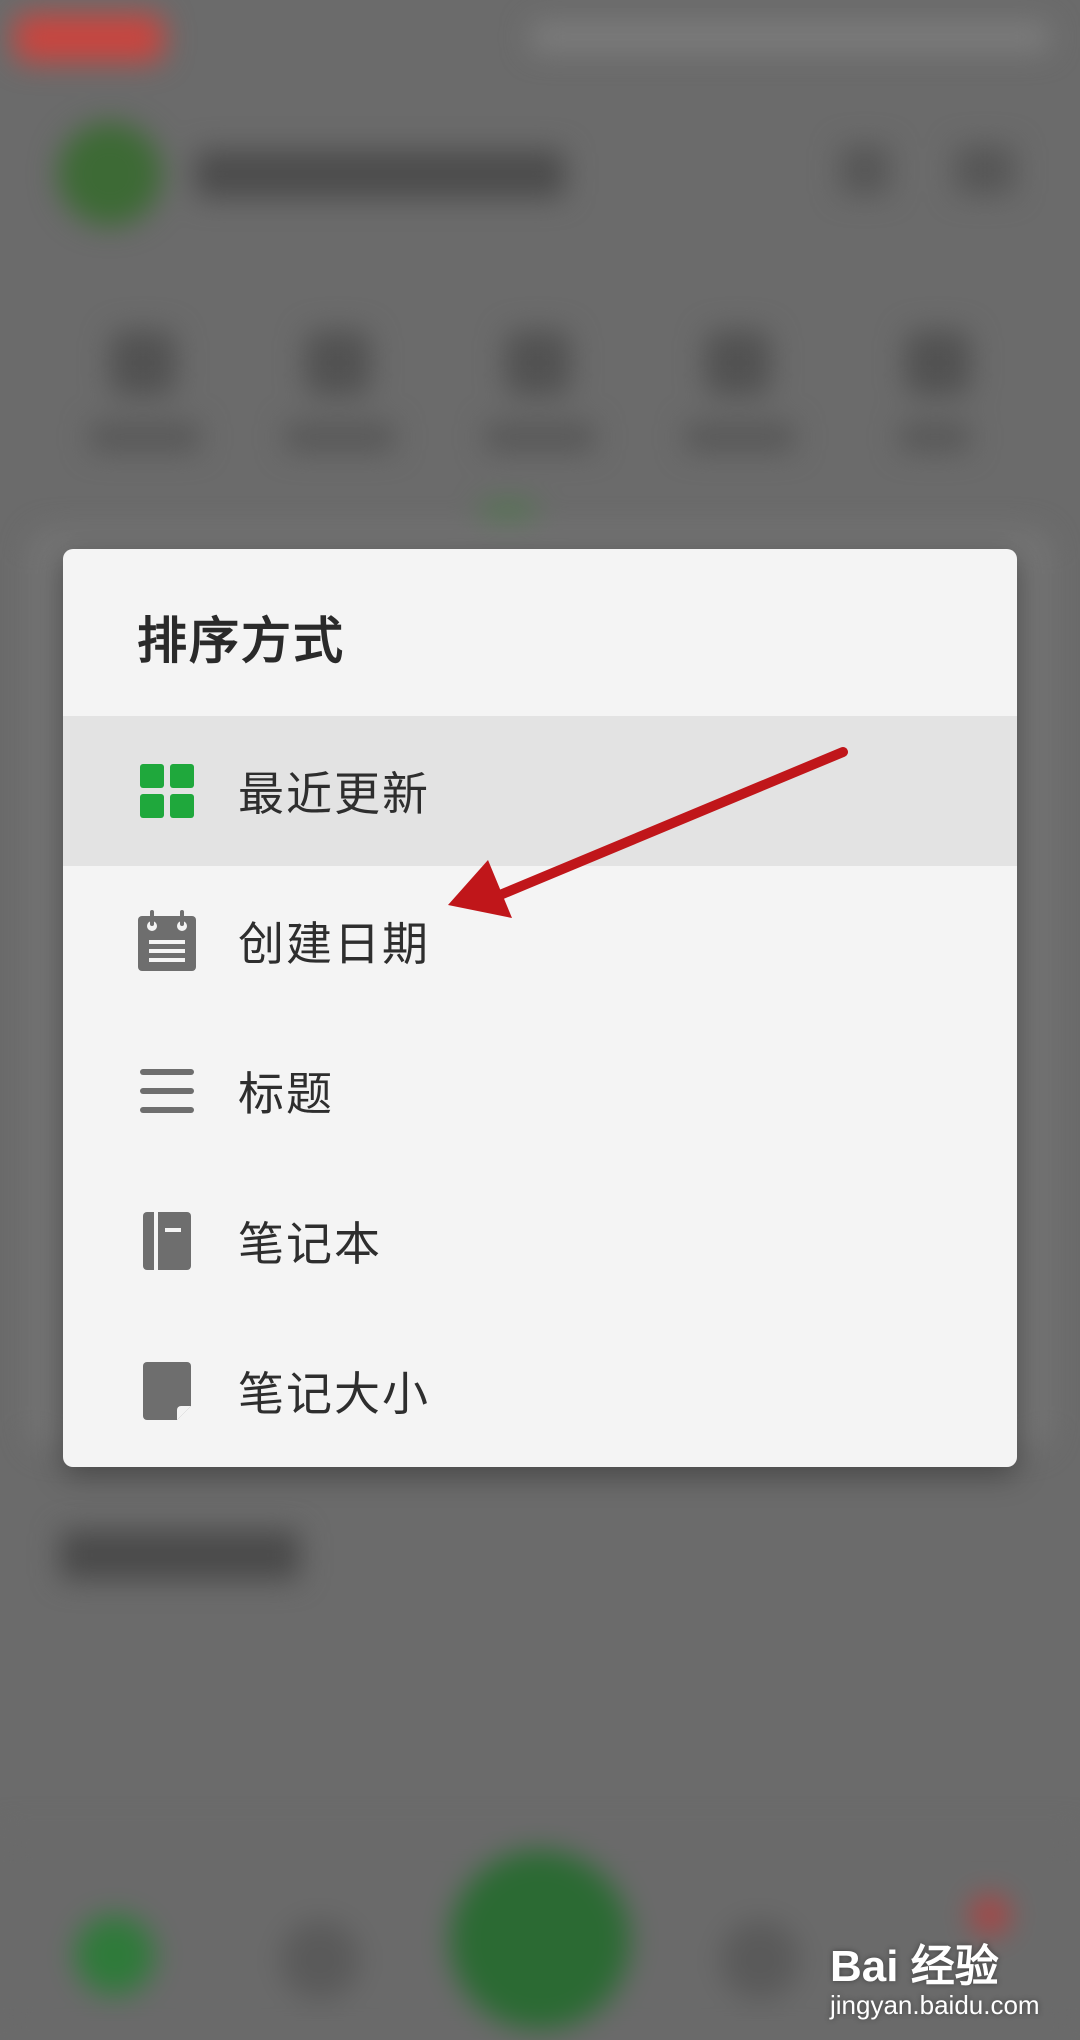 This screenshot has height=2040, width=1080. Describe the element at coordinates (334, 1394) in the screenshot. I see `sort-option-label: 笔记大小` at that location.